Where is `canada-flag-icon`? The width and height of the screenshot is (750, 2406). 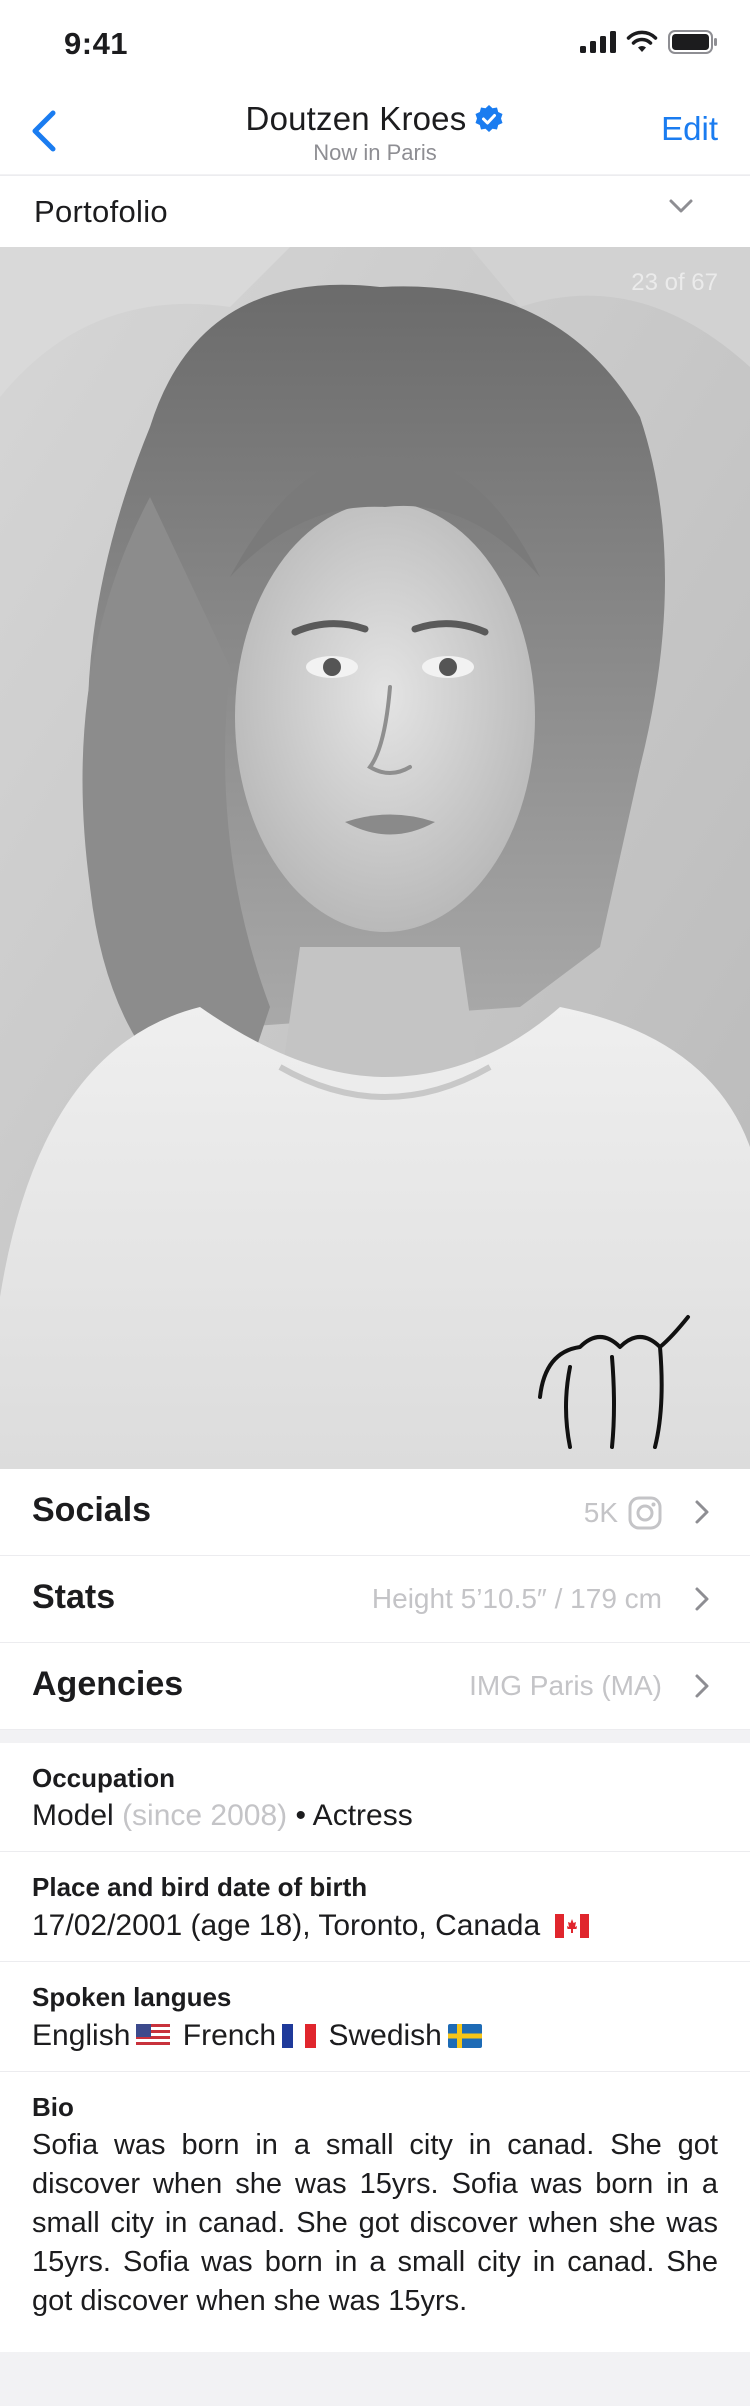 canada-flag-icon is located at coordinates (571, 1926).